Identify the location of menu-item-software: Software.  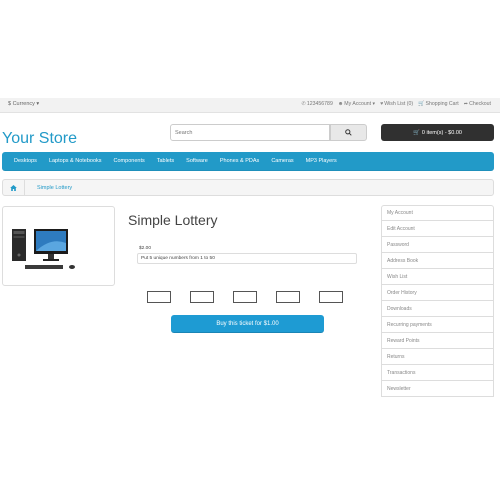
(197, 161).